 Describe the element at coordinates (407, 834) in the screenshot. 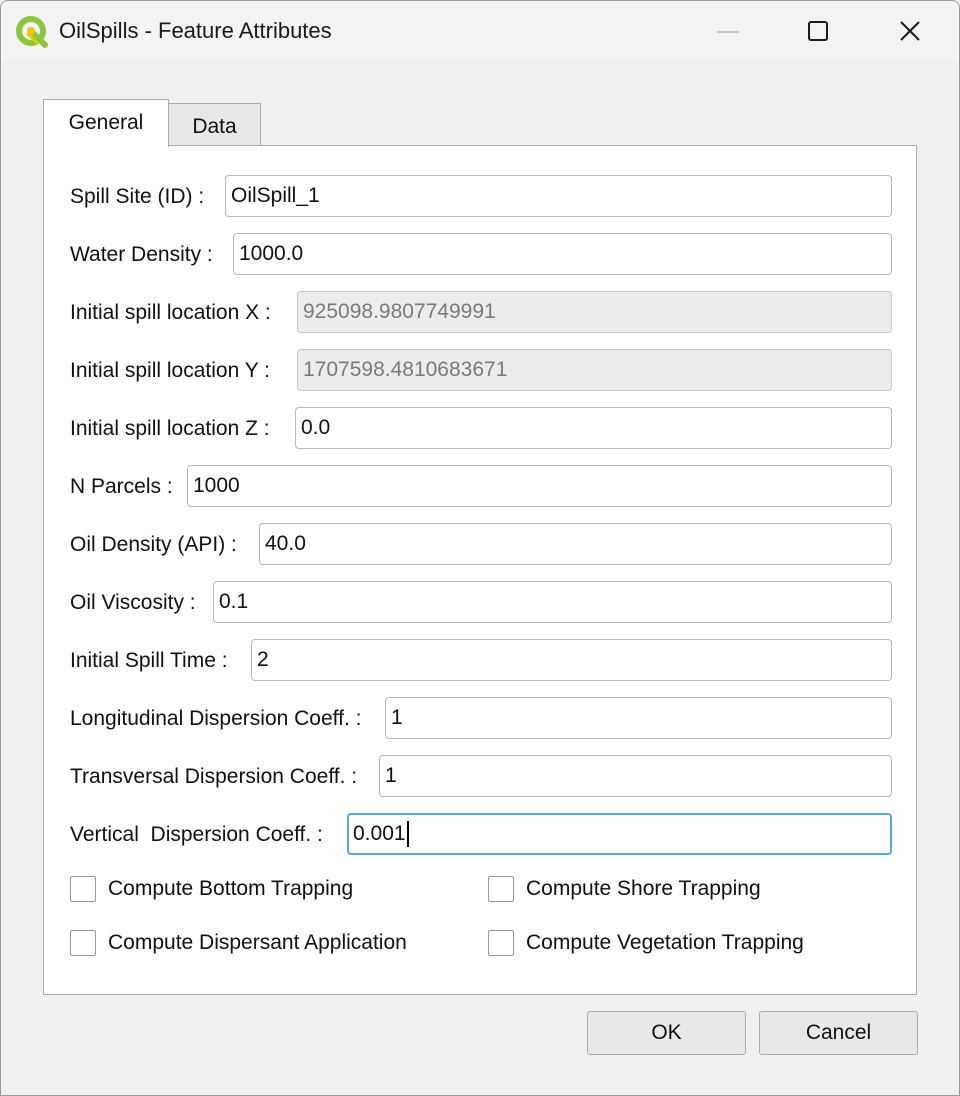

I see `text-caret` at that location.